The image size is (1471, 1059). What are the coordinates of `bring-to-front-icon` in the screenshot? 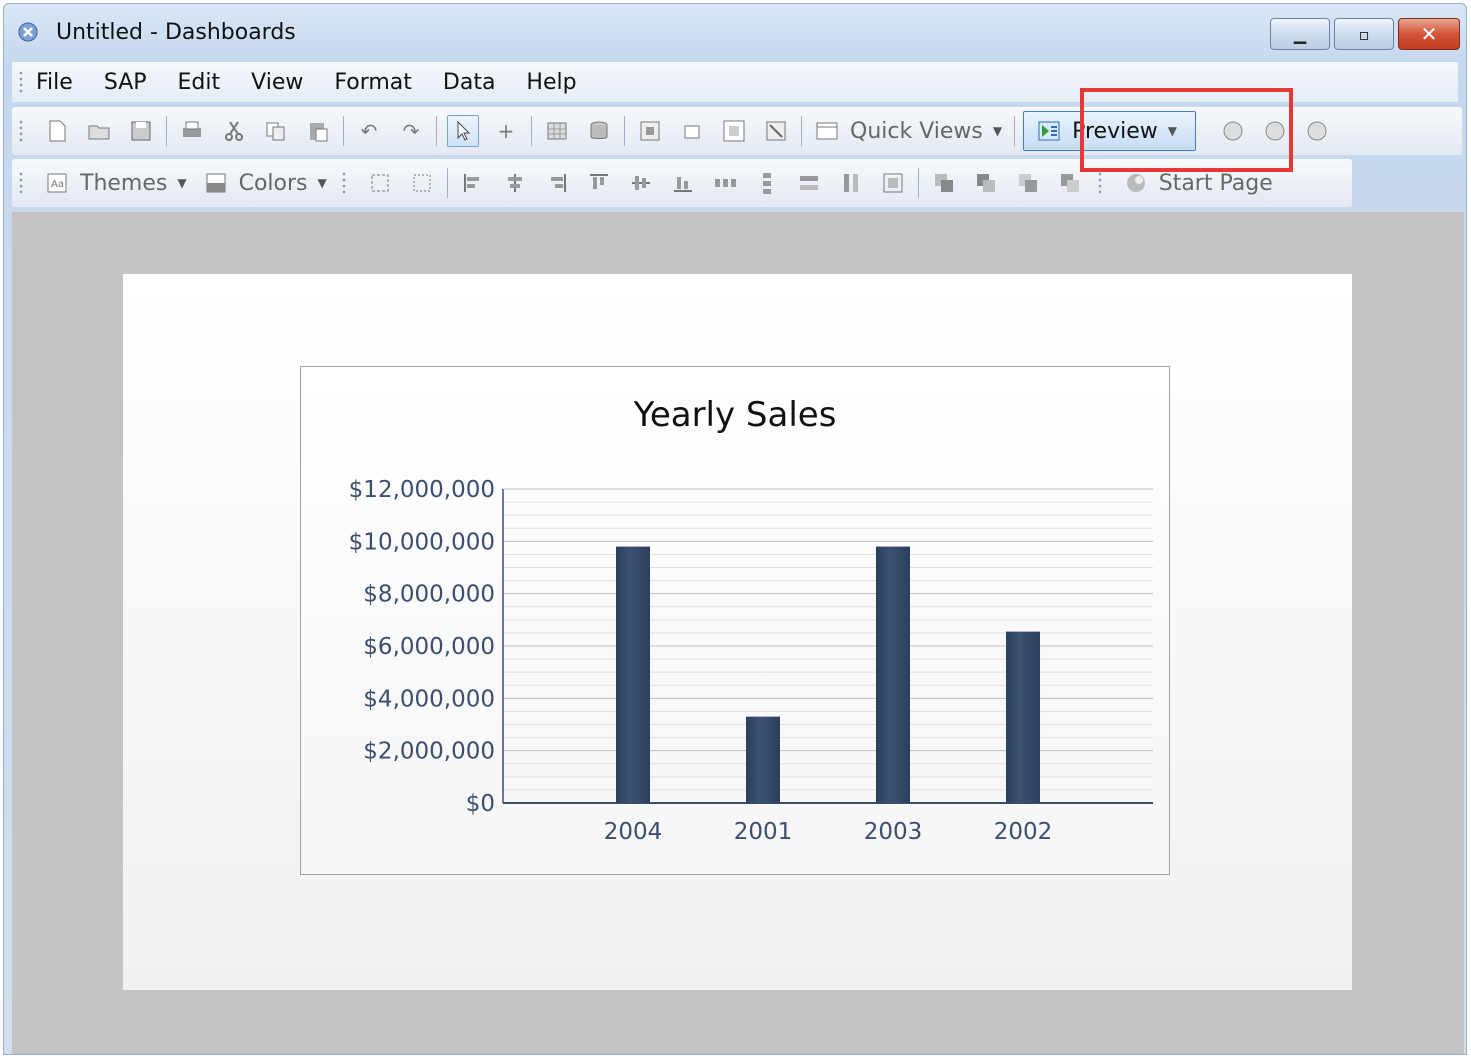 It's located at (944, 183).